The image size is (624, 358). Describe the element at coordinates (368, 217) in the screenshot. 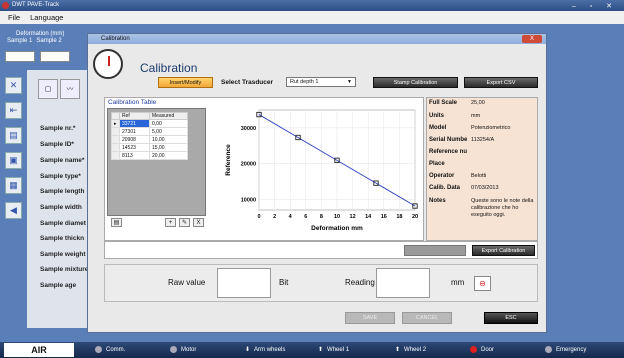

I see `x-tick-label: 14` at that location.